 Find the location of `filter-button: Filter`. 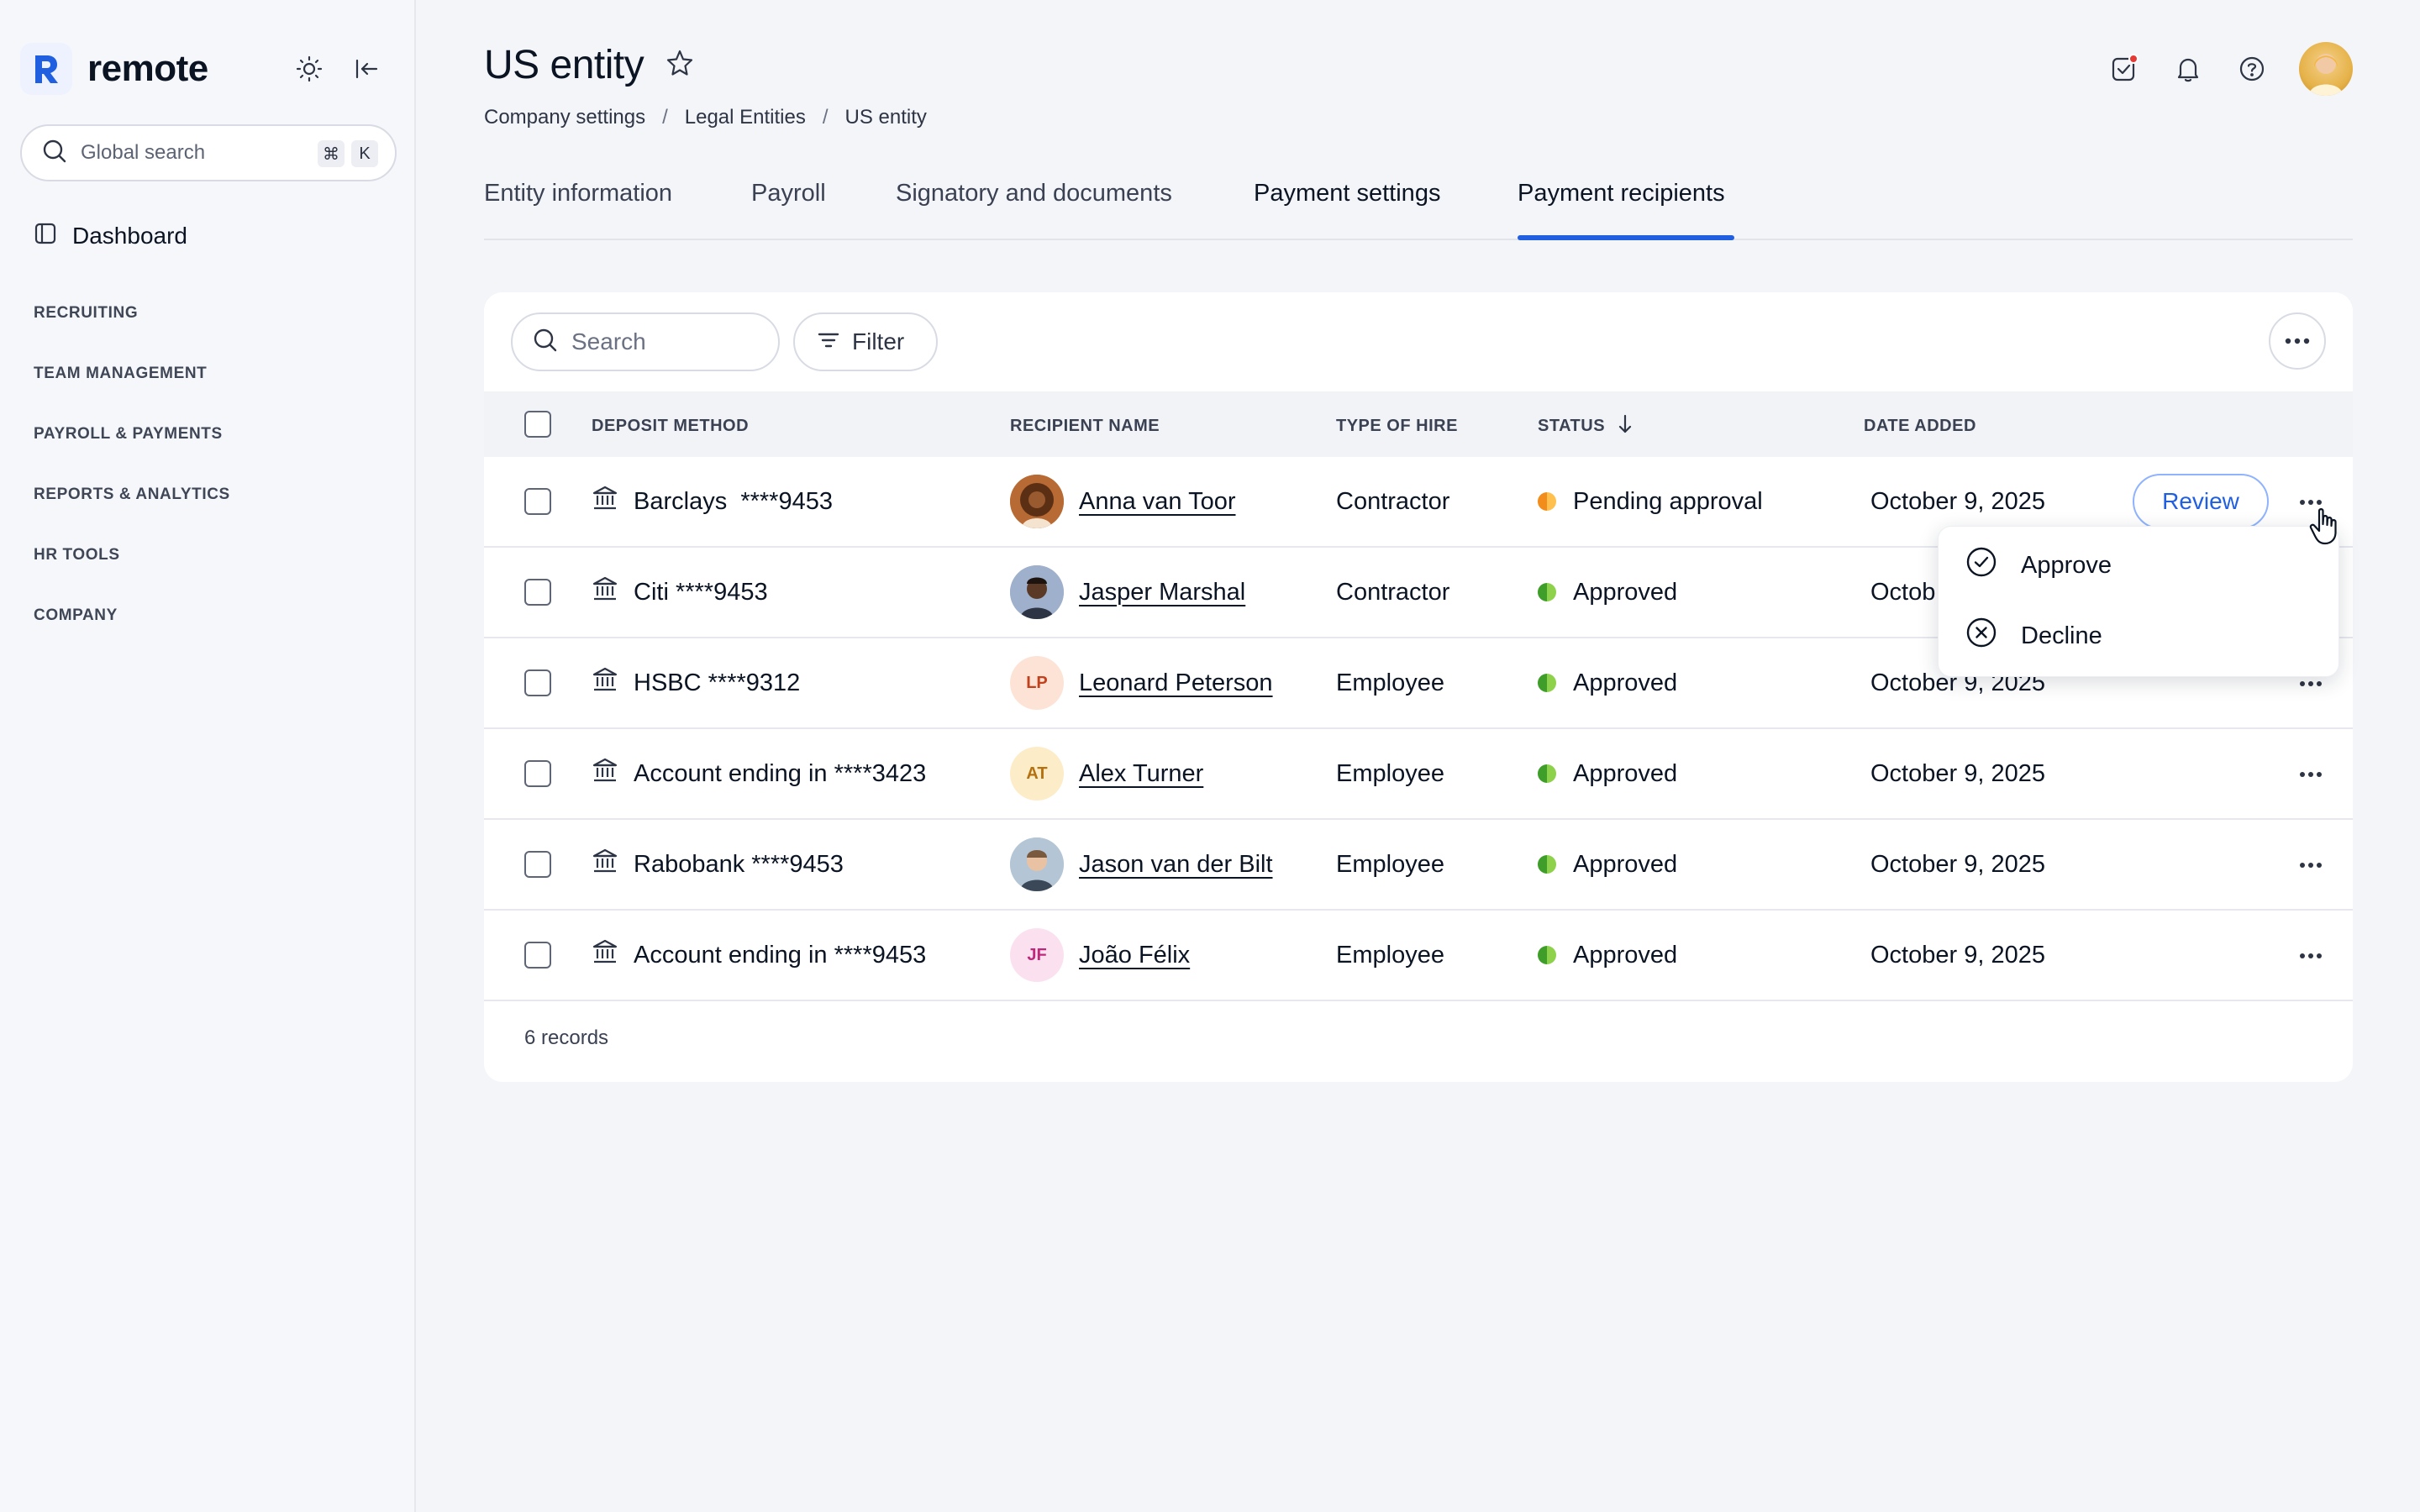

filter-button: Filter is located at coordinates (866, 341).